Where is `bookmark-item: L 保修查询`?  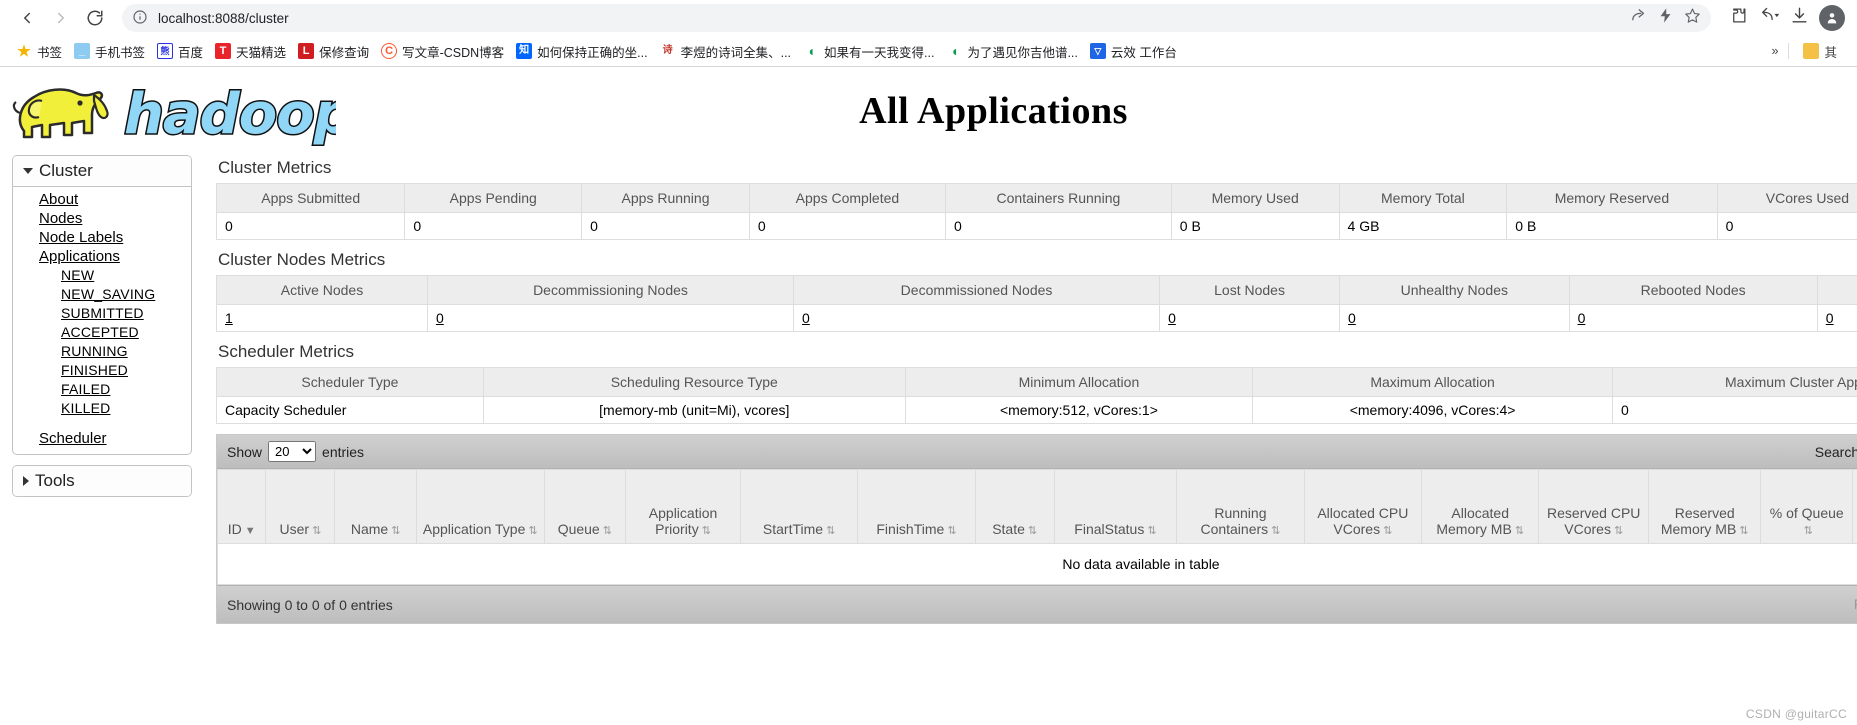 bookmark-item: L 保修查询 is located at coordinates (335, 51).